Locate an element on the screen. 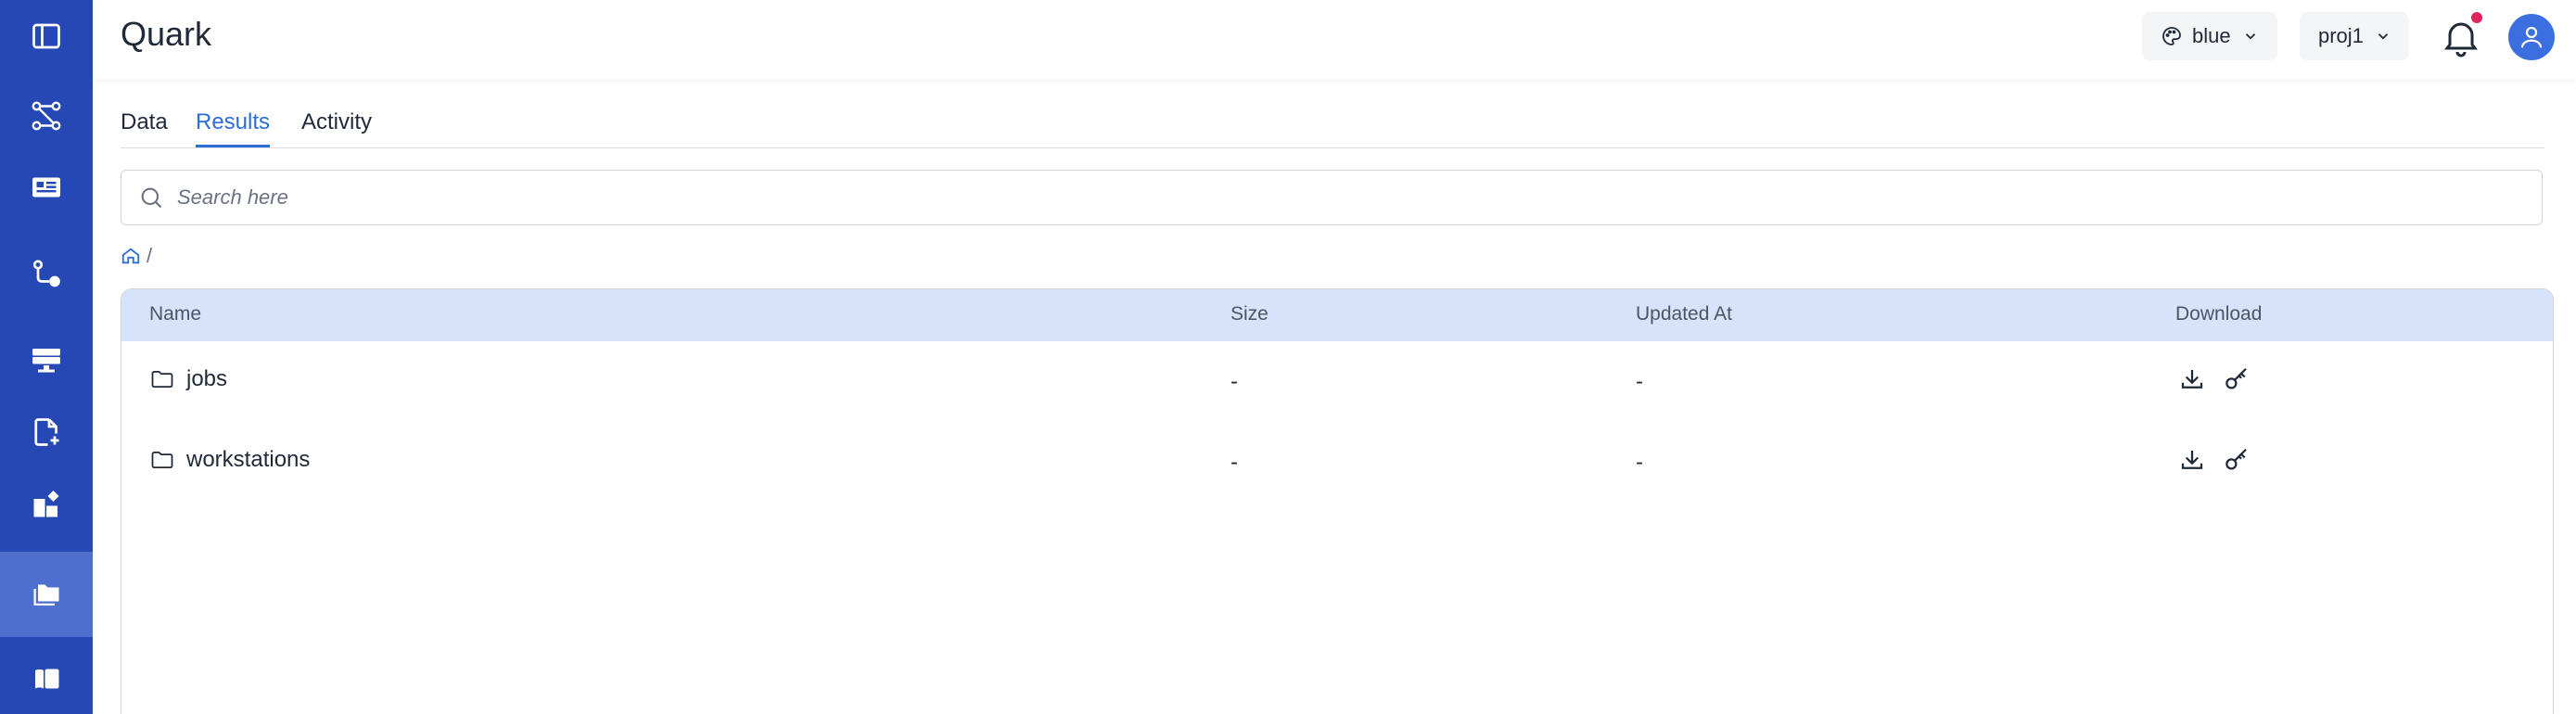 The width and height of the screenshot is (2576, 714). sidebar-item-new-file is located at coordinates (46, 432).